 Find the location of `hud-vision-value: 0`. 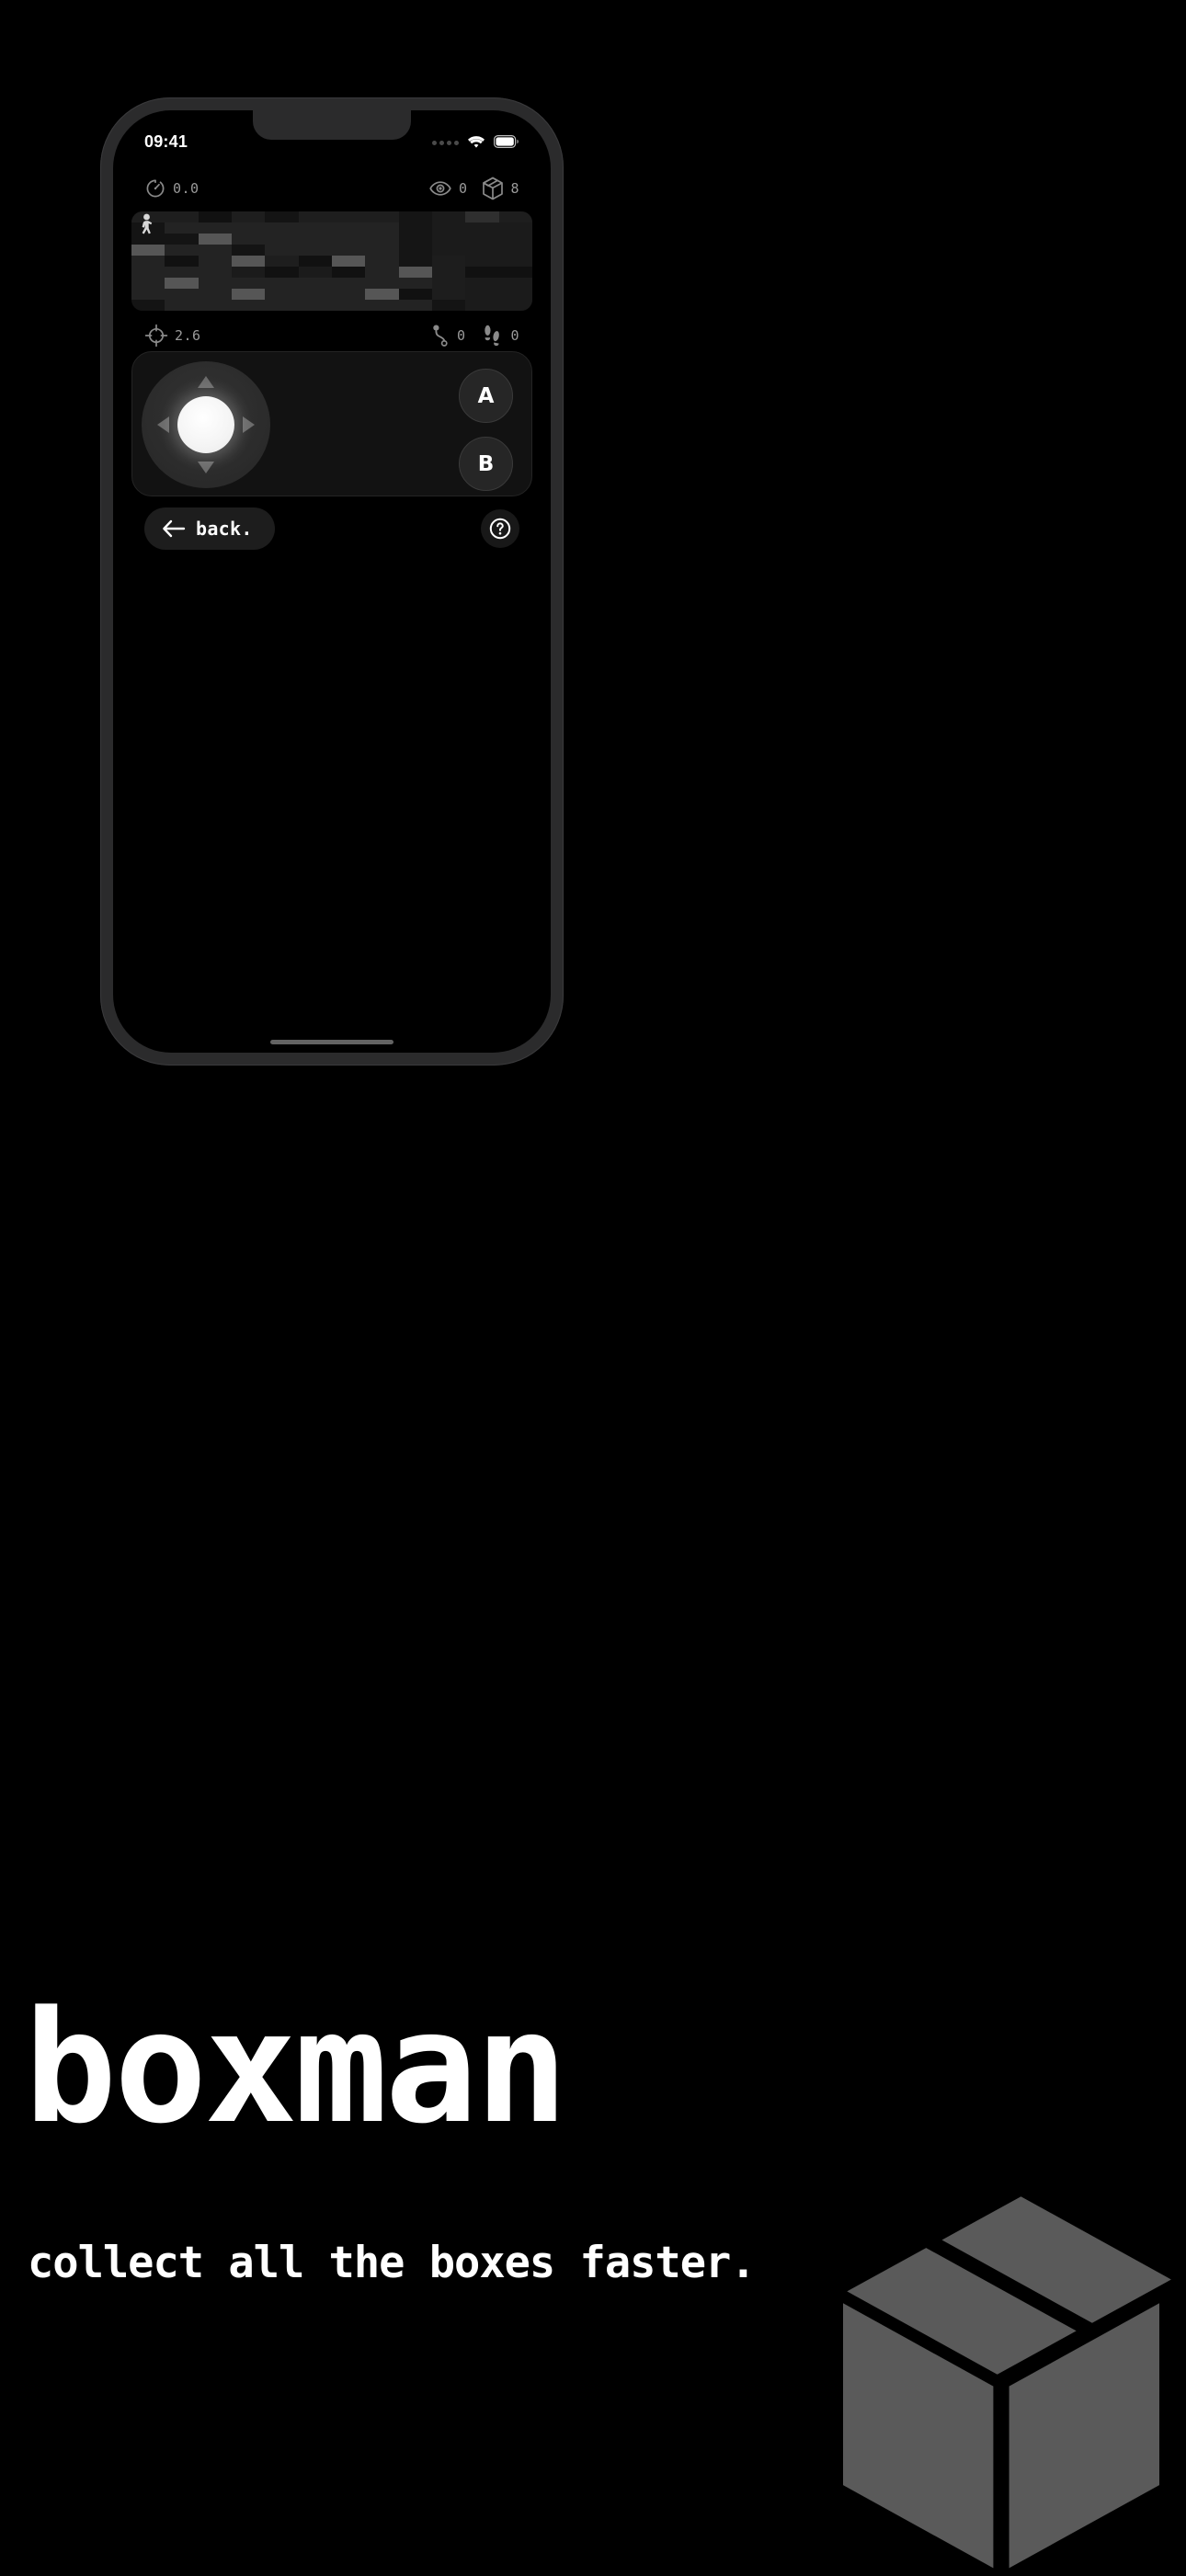

hud-vision-value: 0 is located at coordinates (463, 188).